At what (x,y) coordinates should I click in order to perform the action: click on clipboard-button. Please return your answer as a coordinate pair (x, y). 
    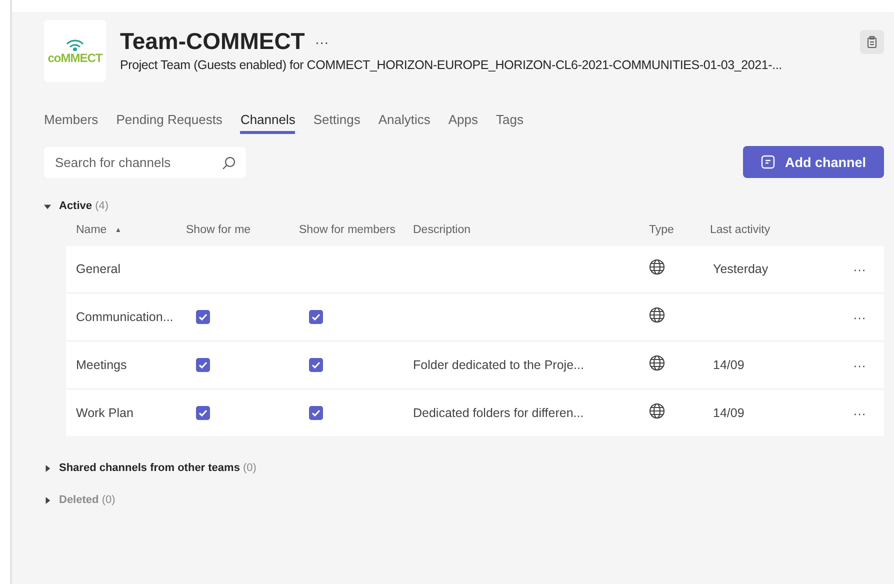
    Looking at the image, I should click on (872, 42).